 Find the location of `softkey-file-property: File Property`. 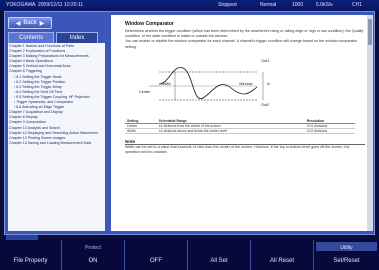

softkey-file-property: File Property is located at coordinates (31, 255).